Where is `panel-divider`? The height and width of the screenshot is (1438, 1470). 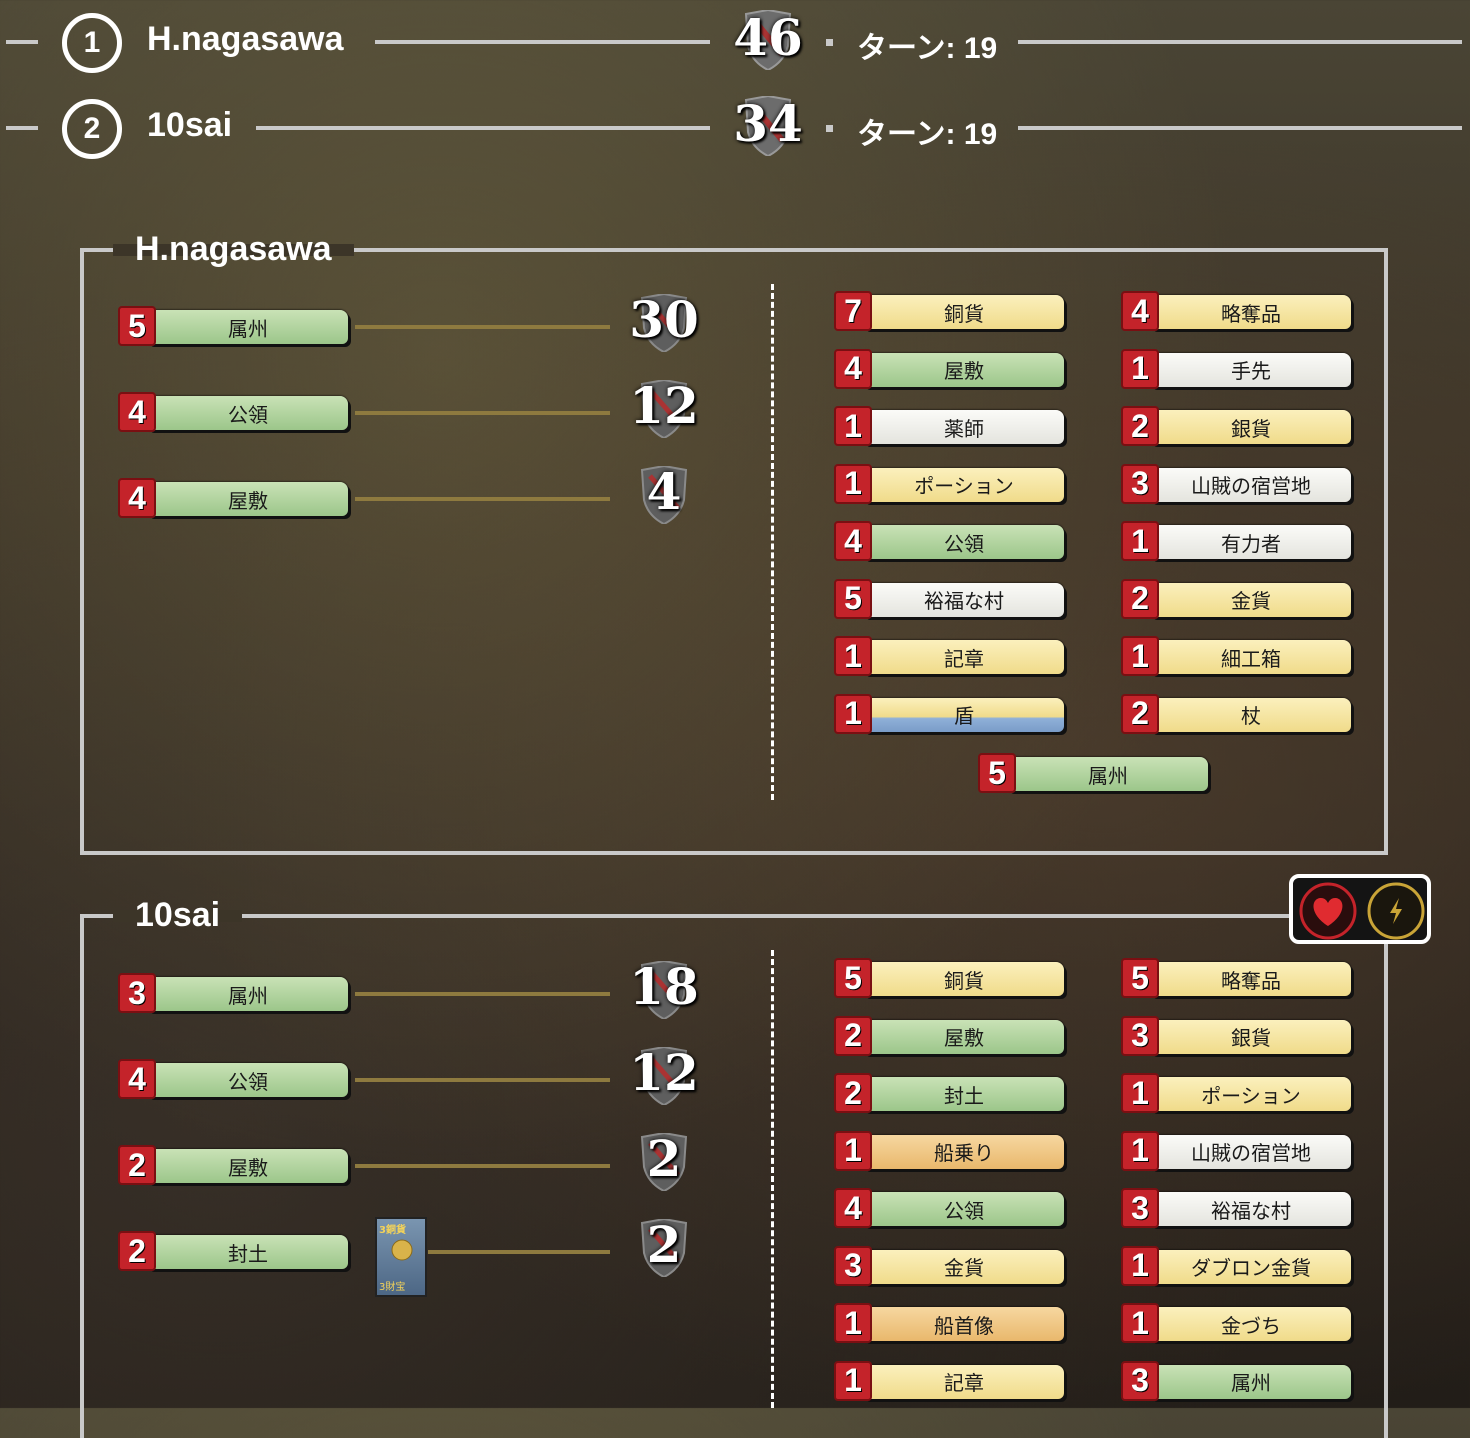
panel-divider is located at coordinates (772, 542).